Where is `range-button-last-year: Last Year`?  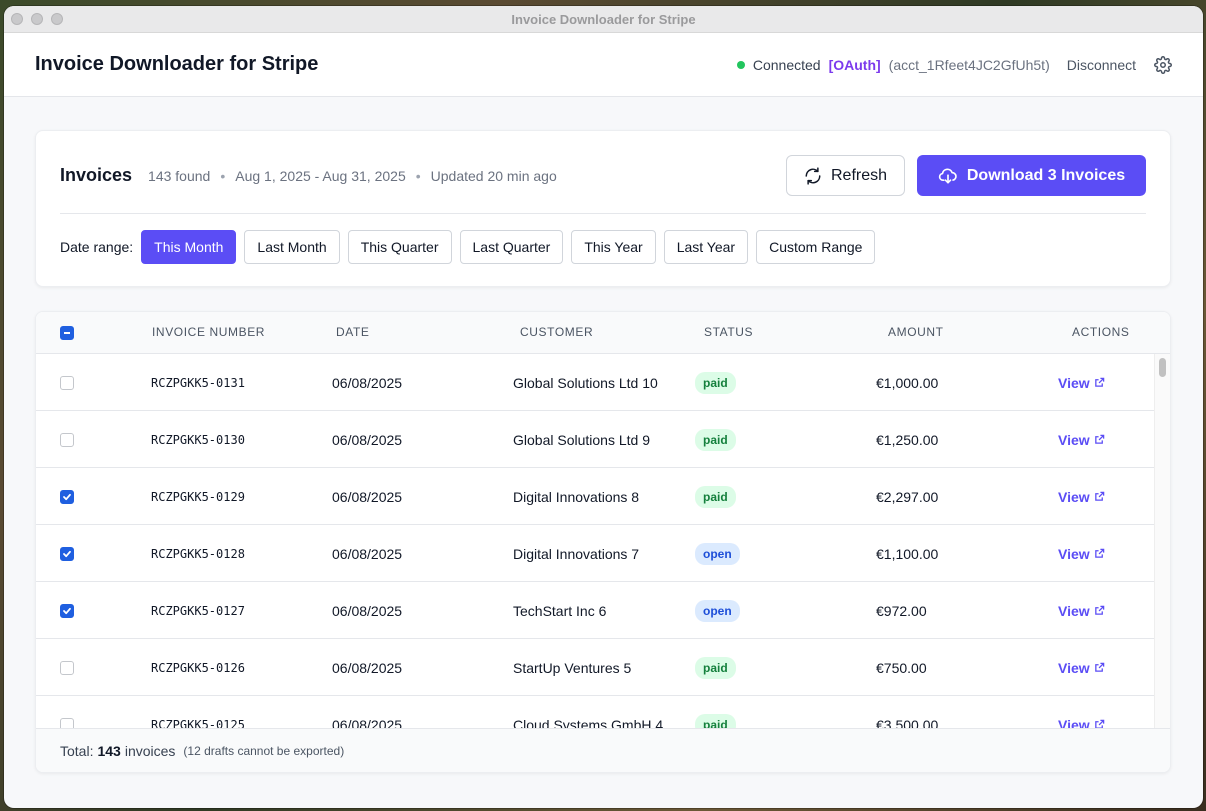
range-button-last-year: Last Year is located at coordinates (706, 247).